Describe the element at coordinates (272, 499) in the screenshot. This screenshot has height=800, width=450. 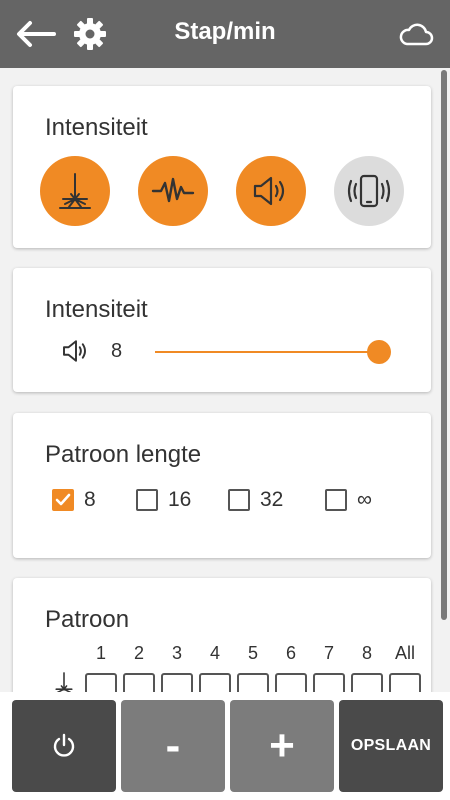
I see `option-label: 32` at that location.